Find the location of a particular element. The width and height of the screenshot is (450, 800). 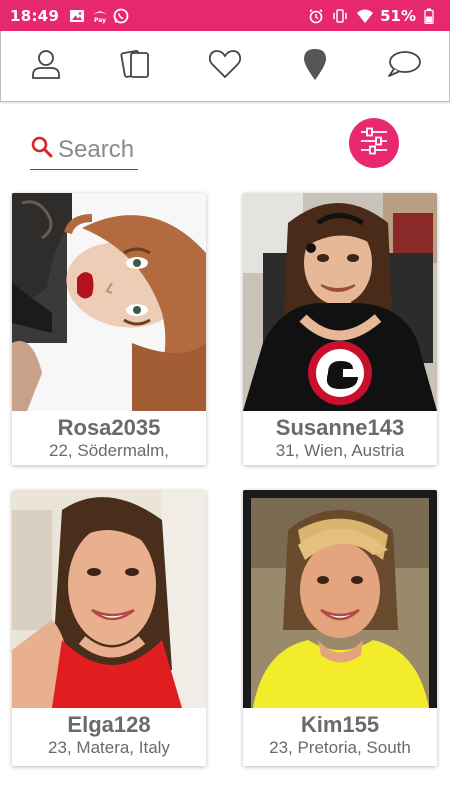

filter-button is located at coordinates (374, 143).